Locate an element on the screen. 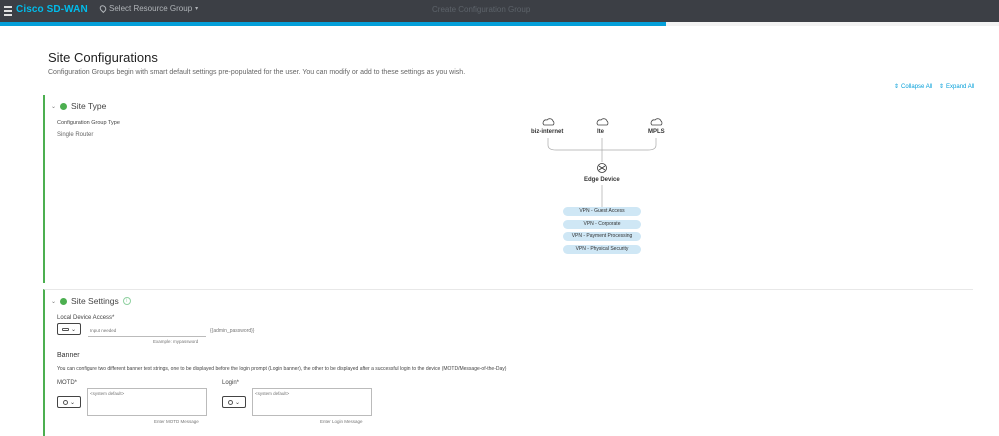 This screenshot has width=999, height=436. login-helper-text: Enter Login Message is located at coordinates (341, 421).